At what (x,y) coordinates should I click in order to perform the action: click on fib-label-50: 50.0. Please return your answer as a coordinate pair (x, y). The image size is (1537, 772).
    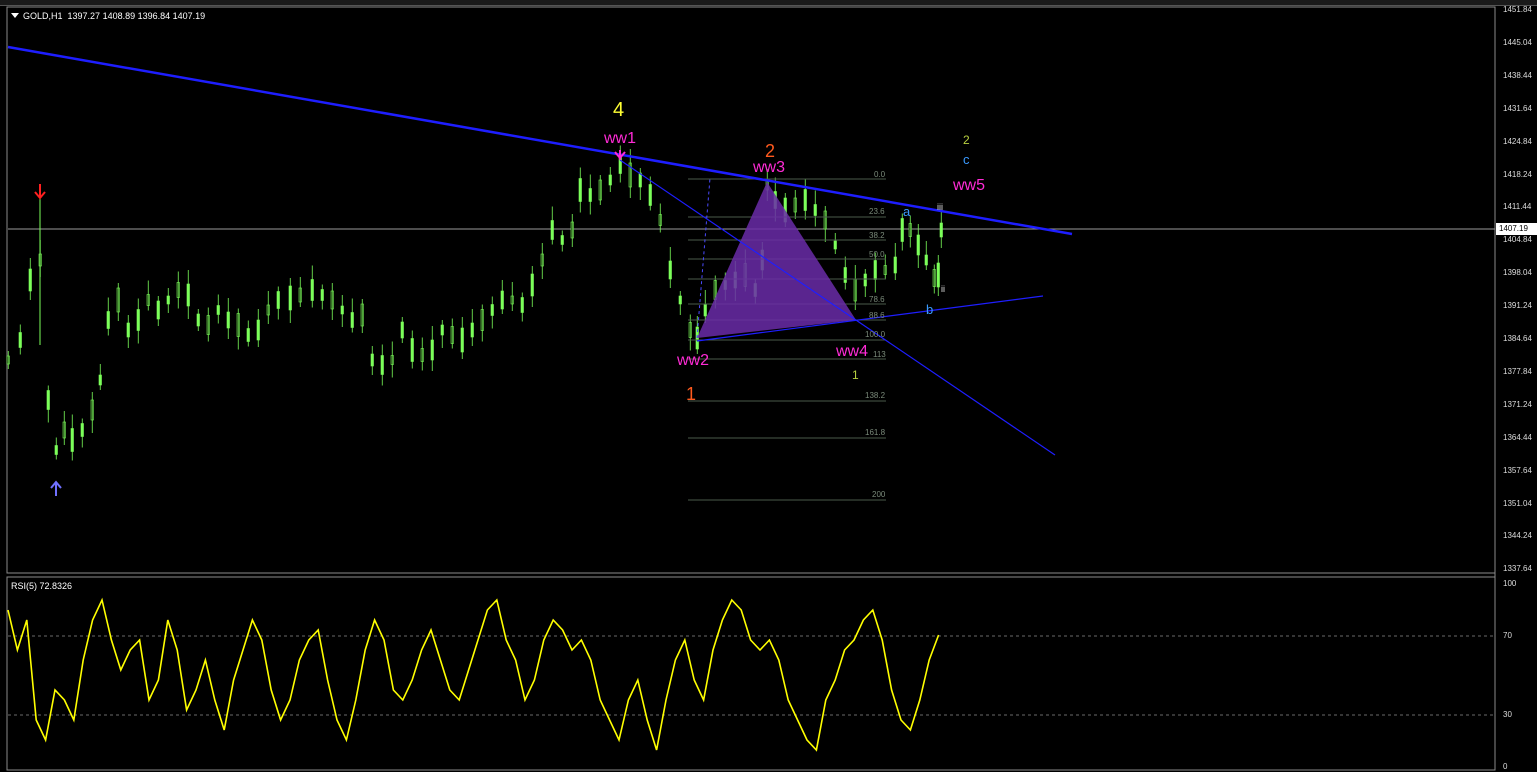
    Looking at the image, I should click on (877, 254).